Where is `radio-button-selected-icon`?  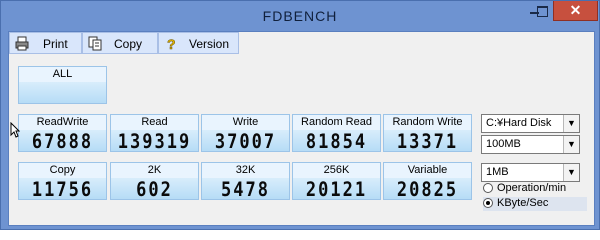 radio-button-selected-icon is located at coordinates (488, 203).